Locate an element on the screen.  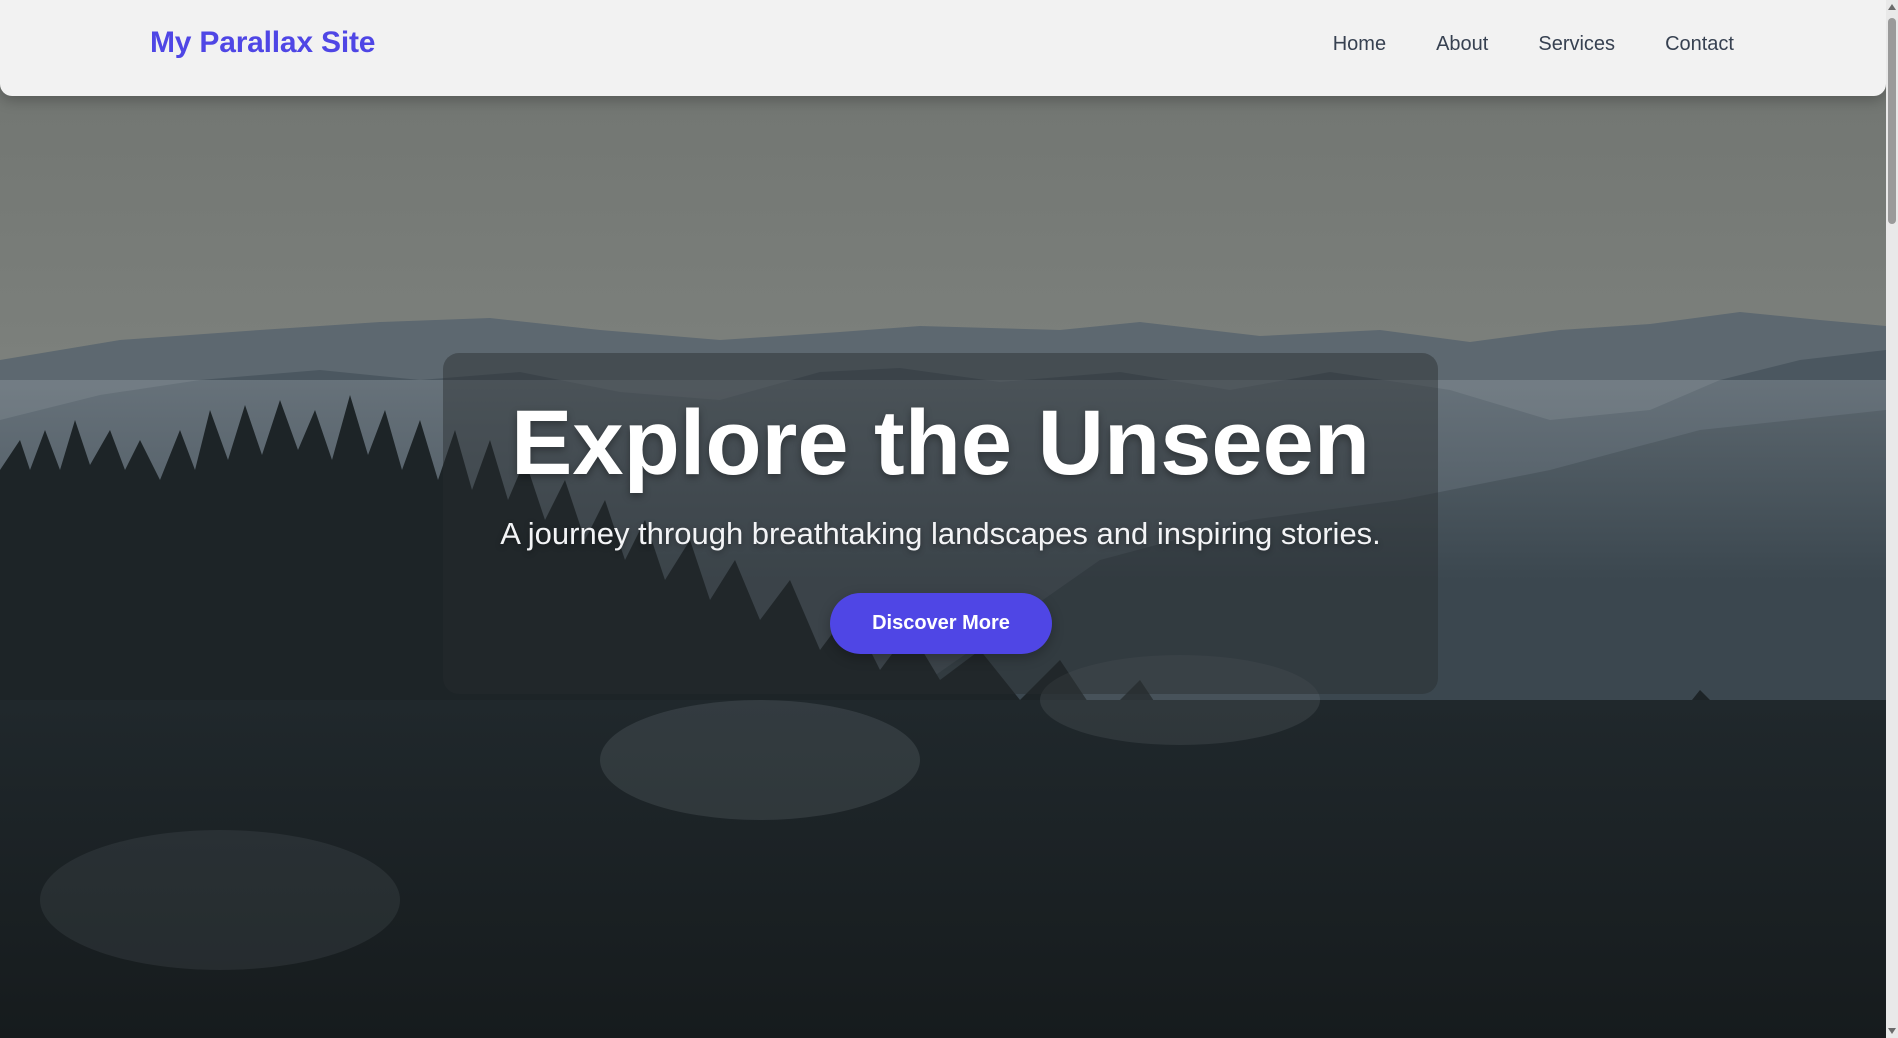
nav-link-services: Services is located at coordinates (1576, 44).